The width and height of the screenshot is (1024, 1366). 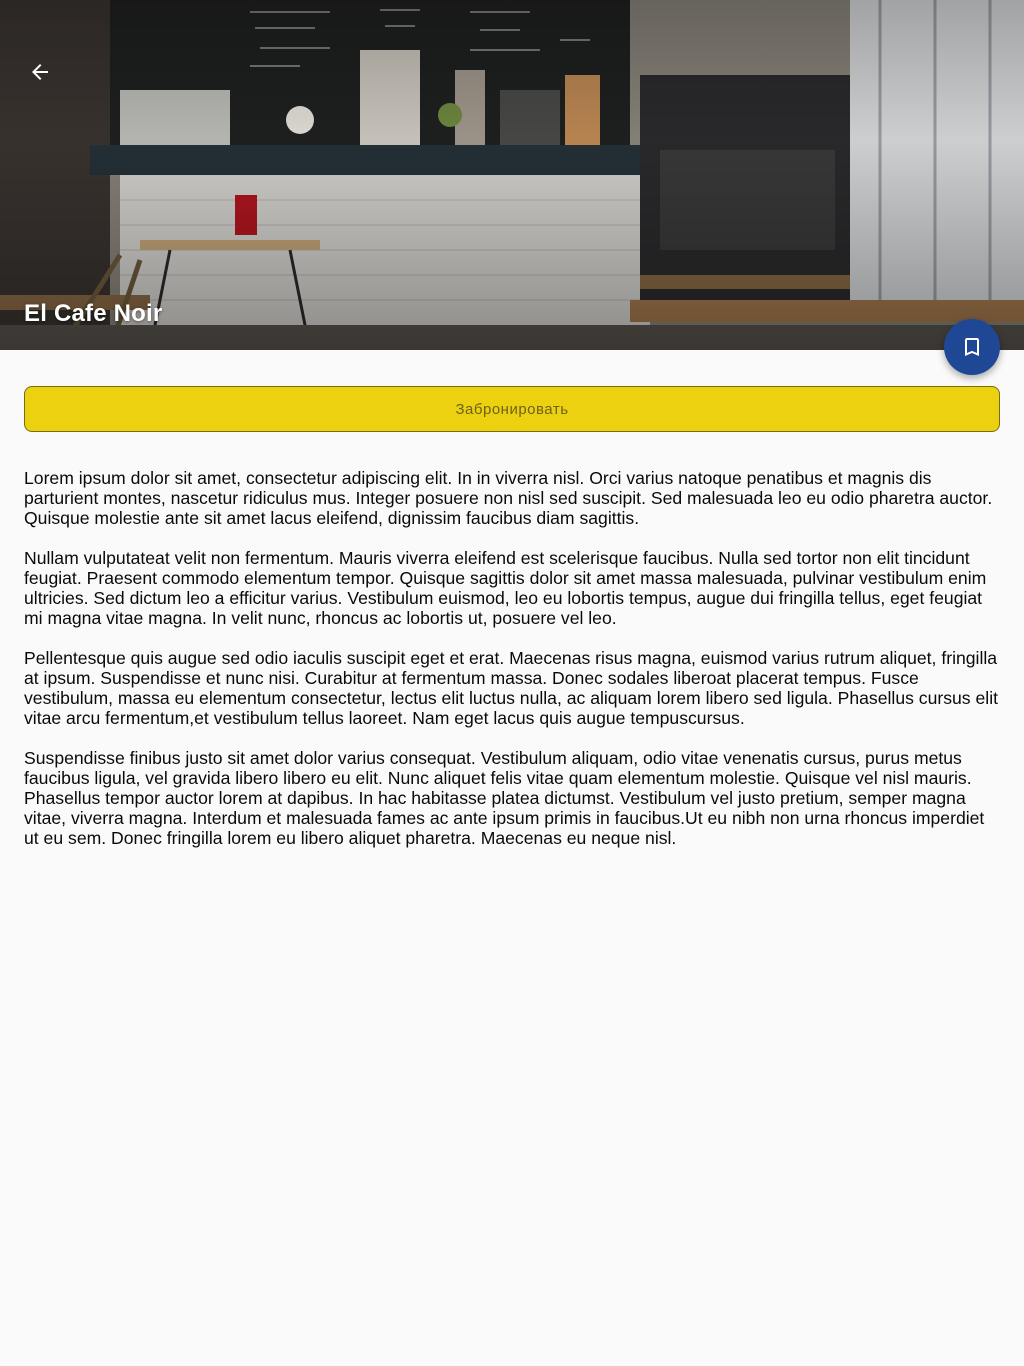 I want to click on page-title: El Cafe Noir, so click(x=93, y=313).